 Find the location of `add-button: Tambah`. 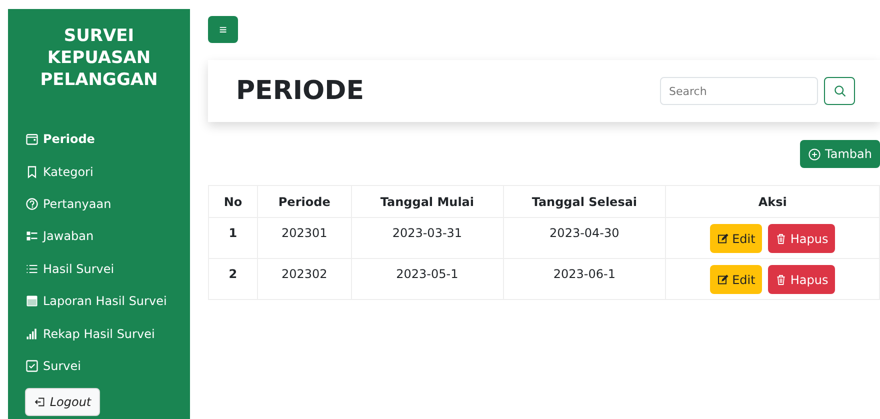

add-button: Tambah is located at coordinates (840, 154).